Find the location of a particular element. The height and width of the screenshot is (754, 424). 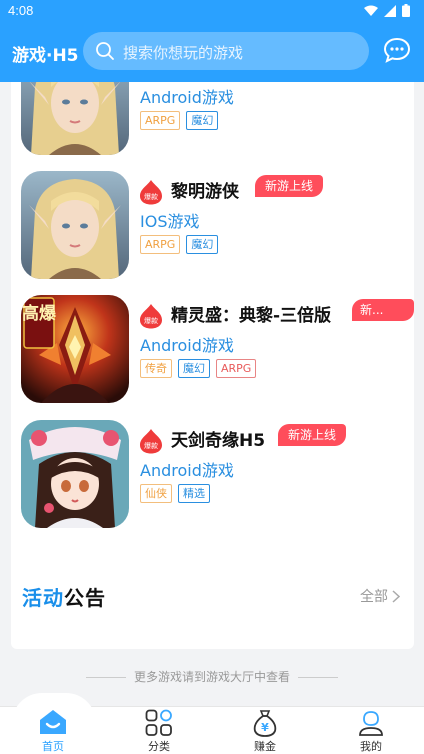

game-name: 黎明游侠 is located at coordinates (205, 189).